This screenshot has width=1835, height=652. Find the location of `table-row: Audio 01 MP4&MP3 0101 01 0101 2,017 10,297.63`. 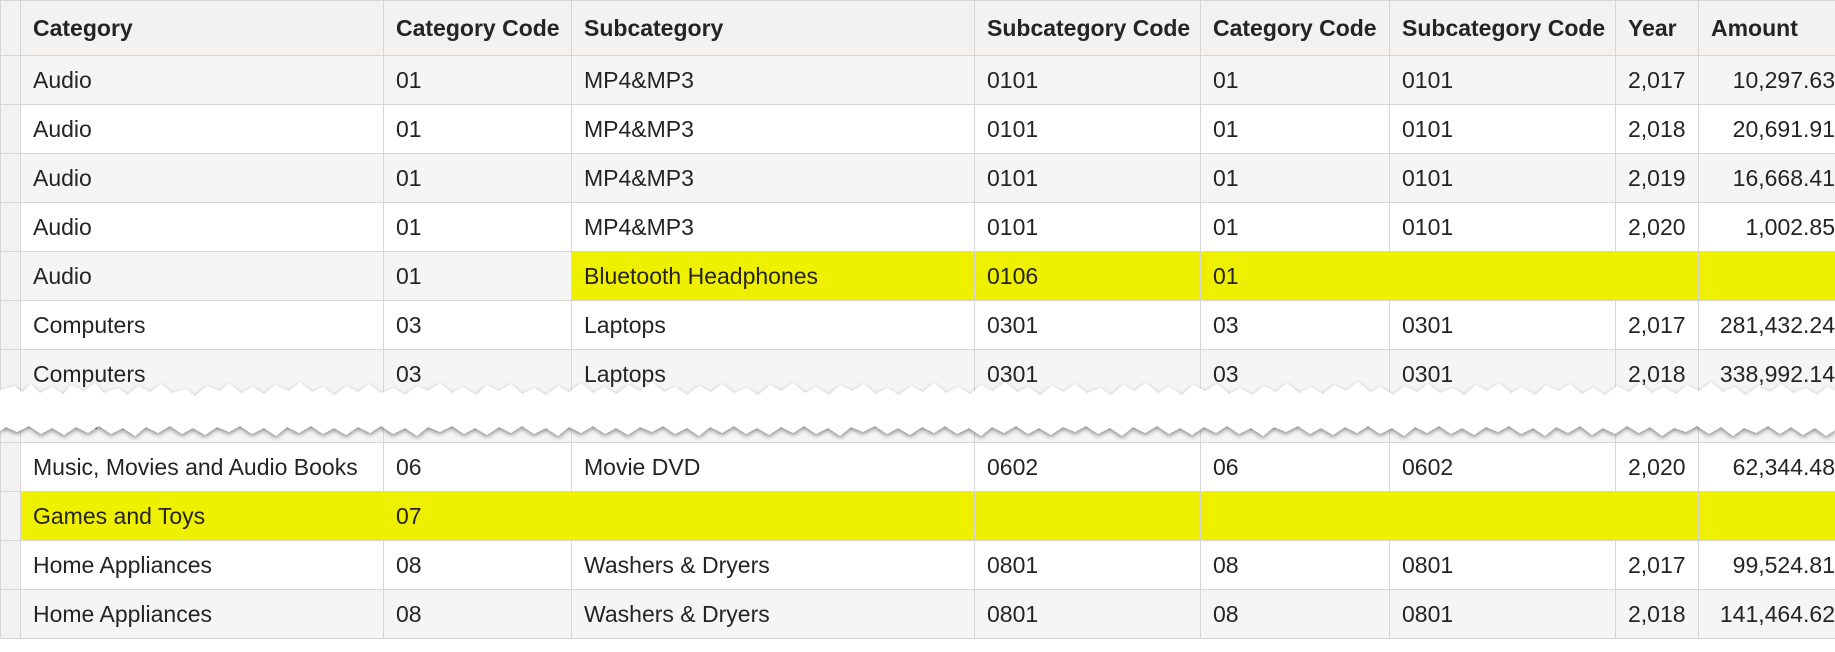

table-row: Audio 01 MP4&MP3 0101 01 0101 2,017 10,297.63 is located at coordinates (917, 80).